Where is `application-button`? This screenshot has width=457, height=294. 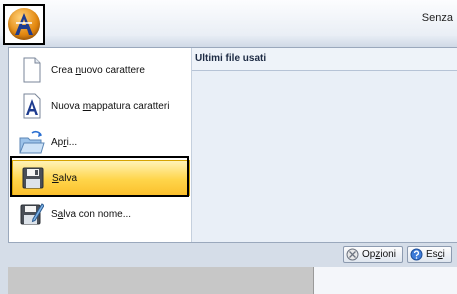 application-button is located at coordinates (24, 24).